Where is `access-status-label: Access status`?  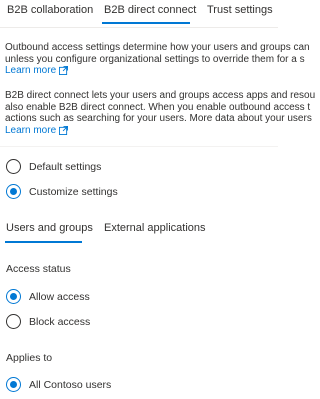 access-status-label: Access status is located at coordinates (38, 269).